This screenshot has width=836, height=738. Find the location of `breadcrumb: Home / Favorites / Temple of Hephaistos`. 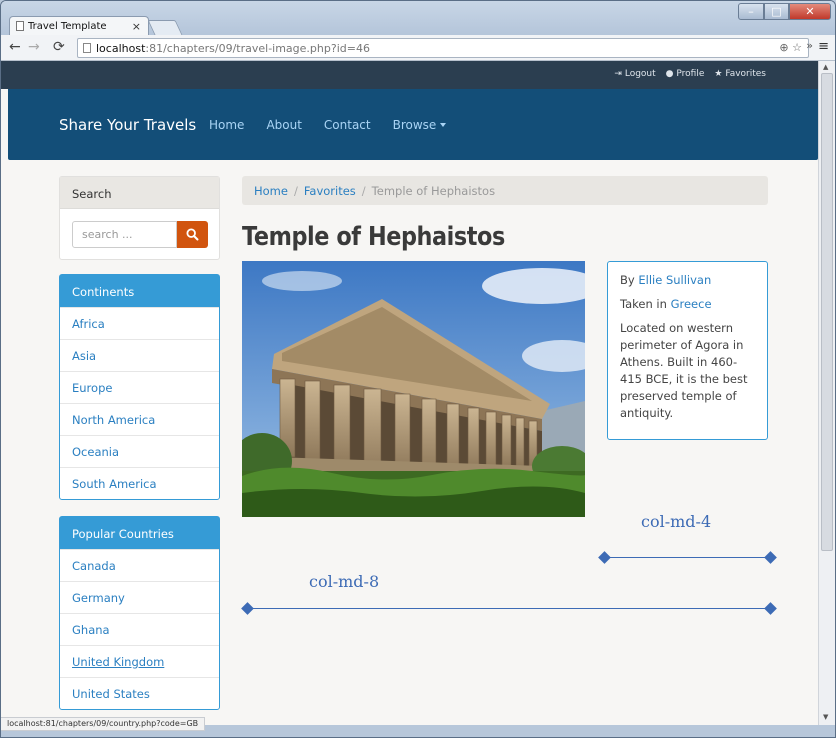

breadcrumb: Home / Favorites / Temple of Hephaistos is located at coordinates (505, 190).